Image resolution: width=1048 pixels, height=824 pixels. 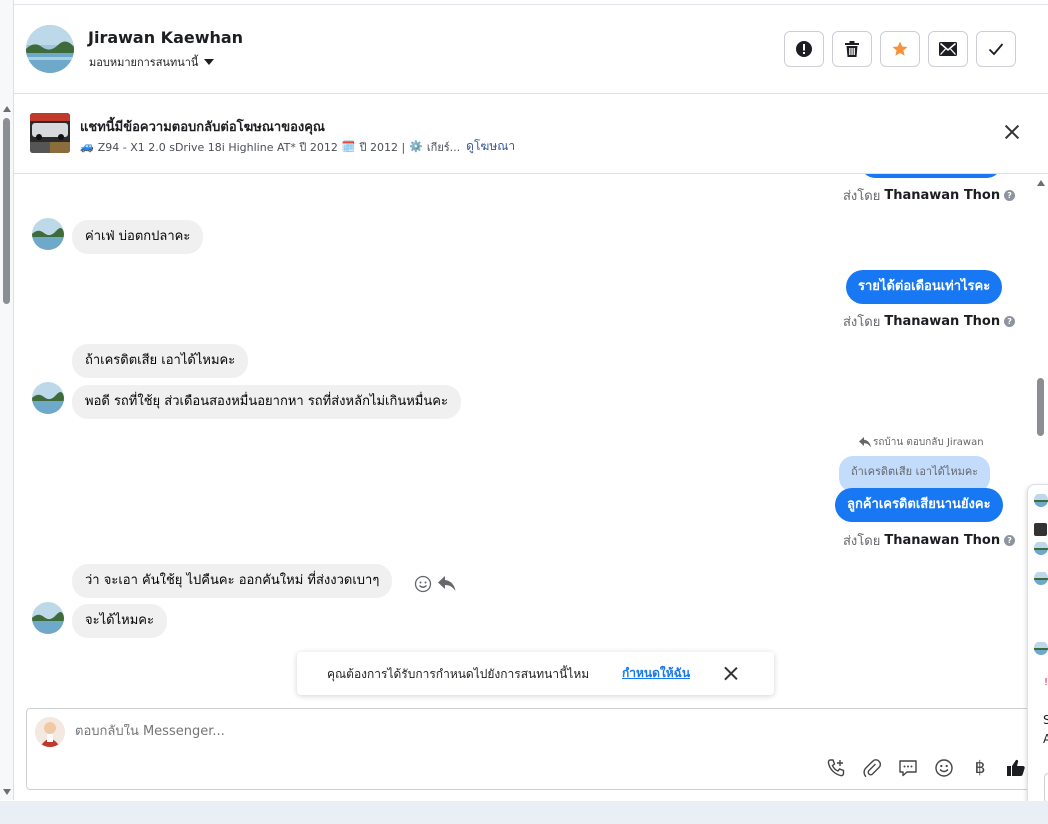 I want to click on mail-icon, so click(x=948, y=49).